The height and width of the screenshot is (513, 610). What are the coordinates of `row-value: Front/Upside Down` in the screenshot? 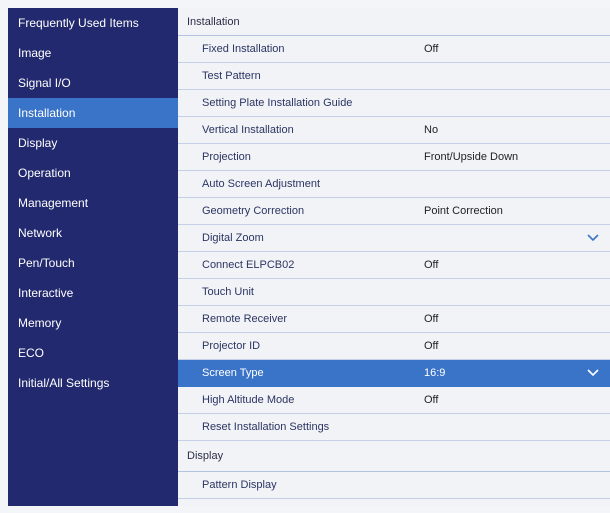 It's located at (471, 157).